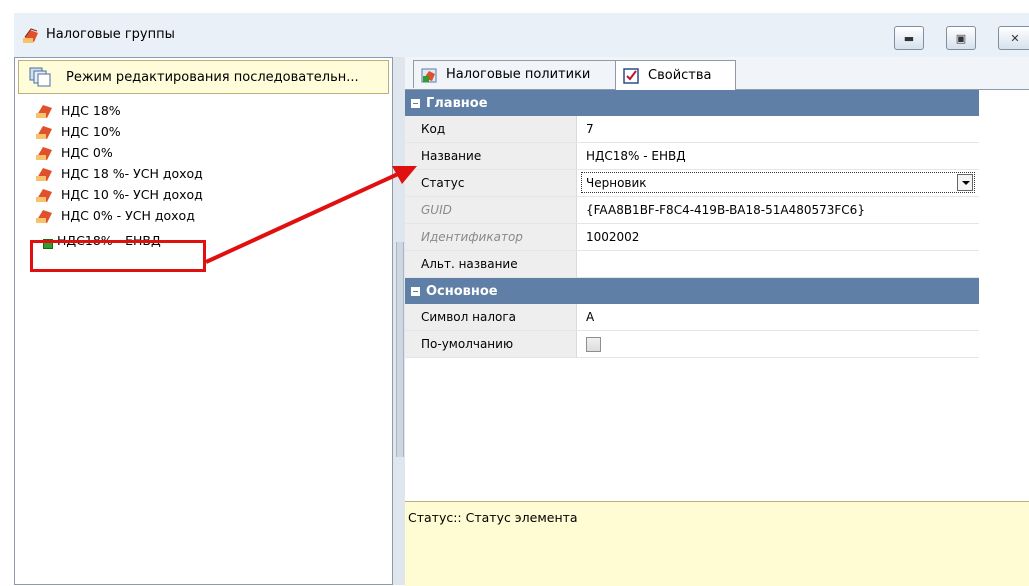 The width and height of the screenshot is (1029, 586). Describe the element at coordinates (965, 182) in the screenshot. I see `dropdown-arrow-icon` at that location.